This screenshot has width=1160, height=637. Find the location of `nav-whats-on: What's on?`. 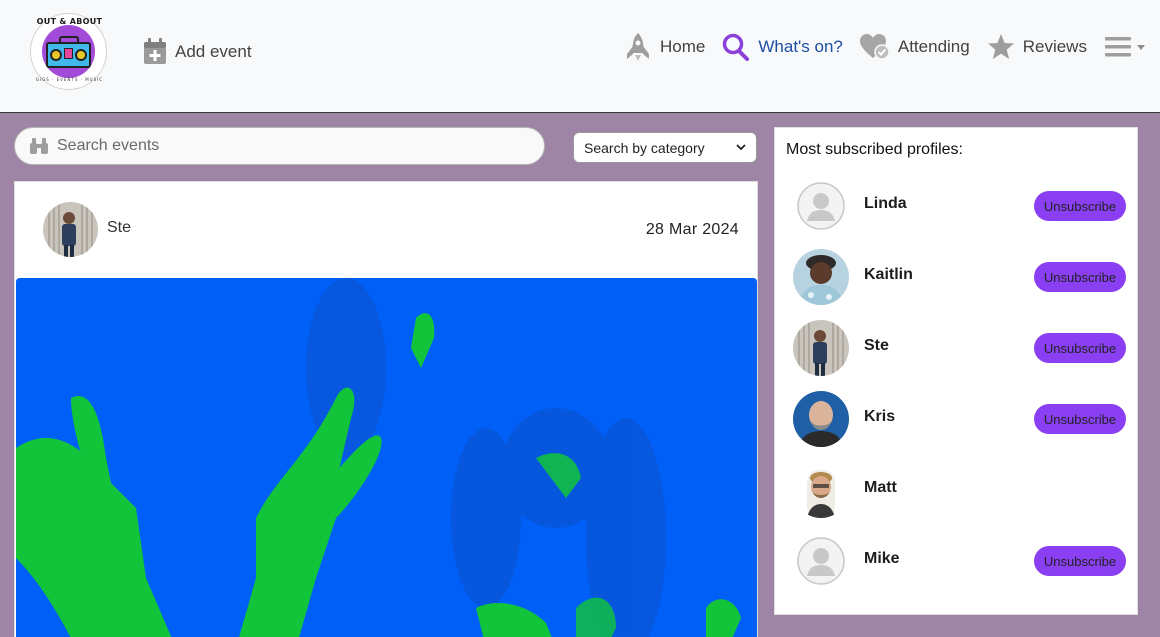

nav-whats-on: What's on? is located at coordinates (782, 47).